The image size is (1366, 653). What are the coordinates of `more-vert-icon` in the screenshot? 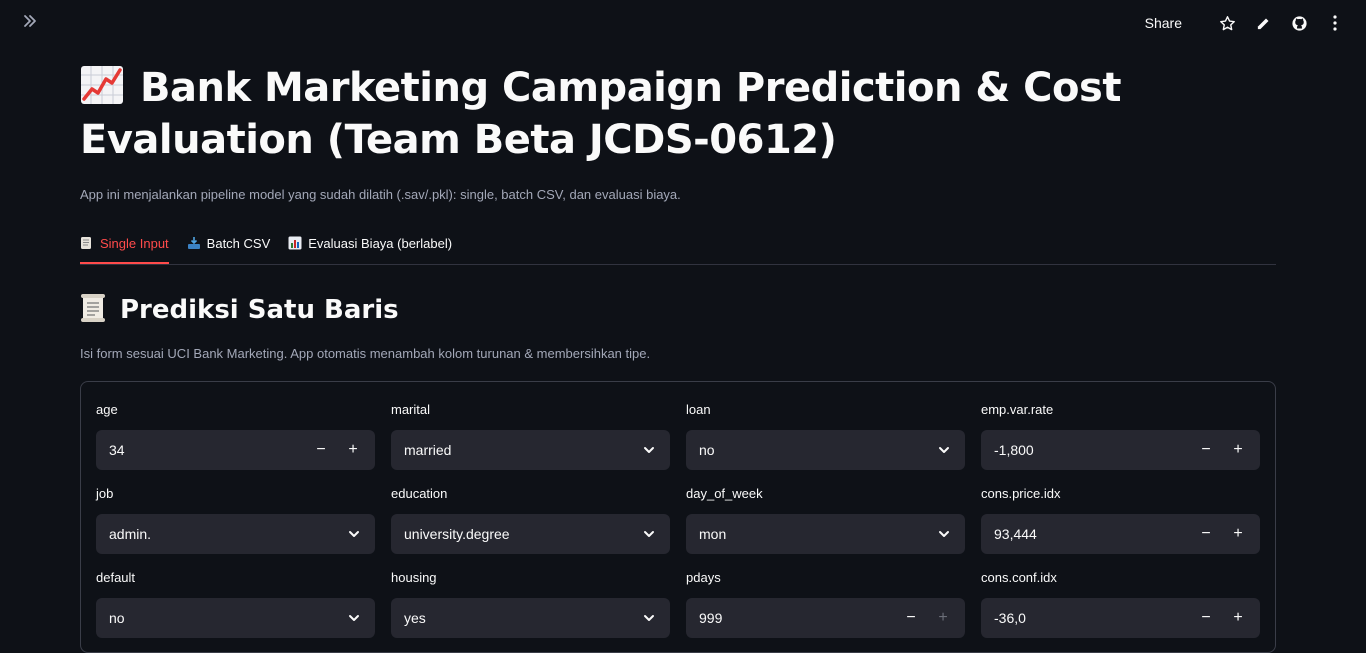 It's located at (1335, 23).